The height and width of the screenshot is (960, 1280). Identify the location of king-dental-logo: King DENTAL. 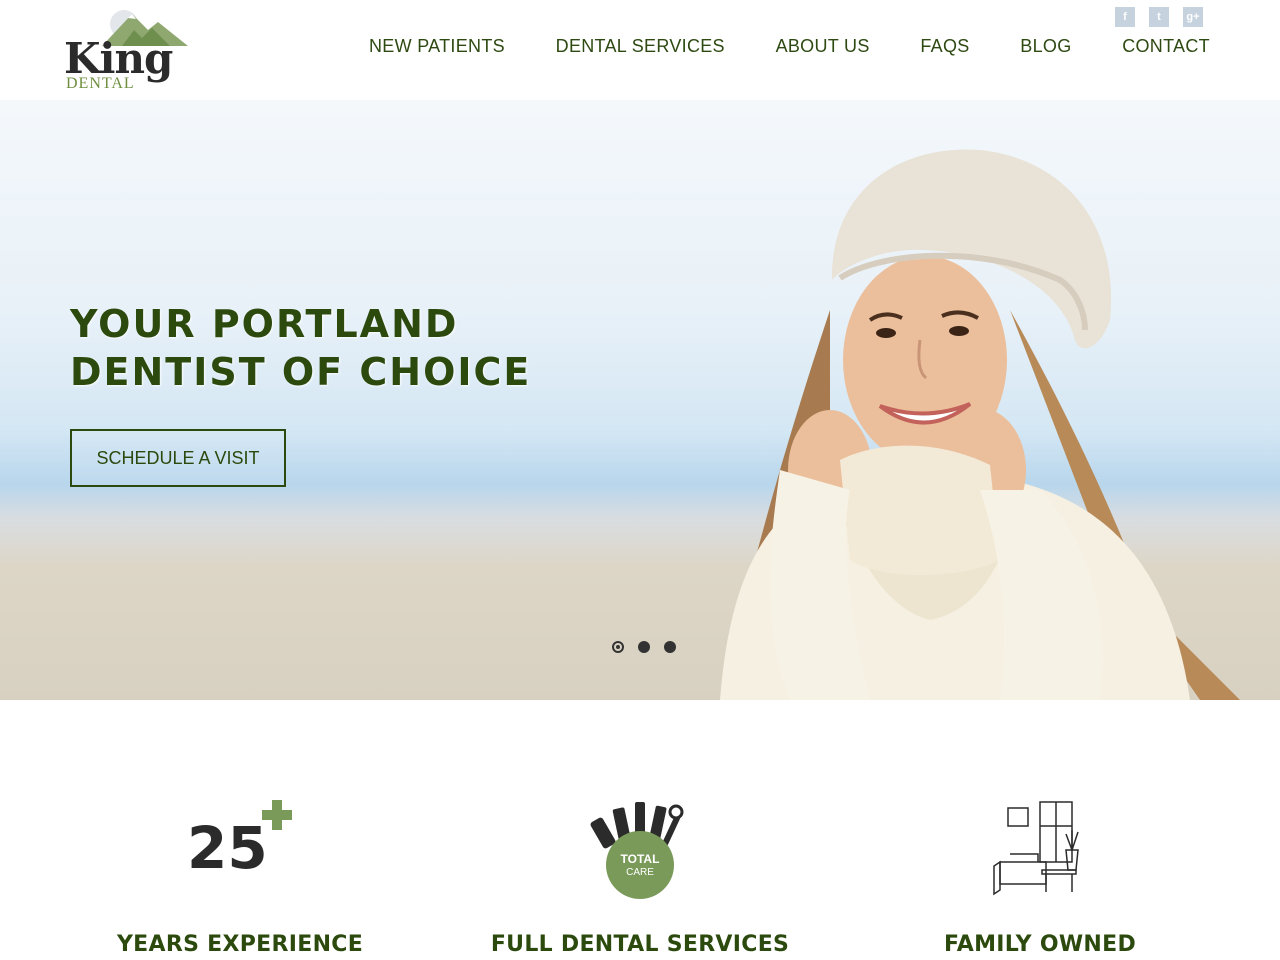
(127, 51).